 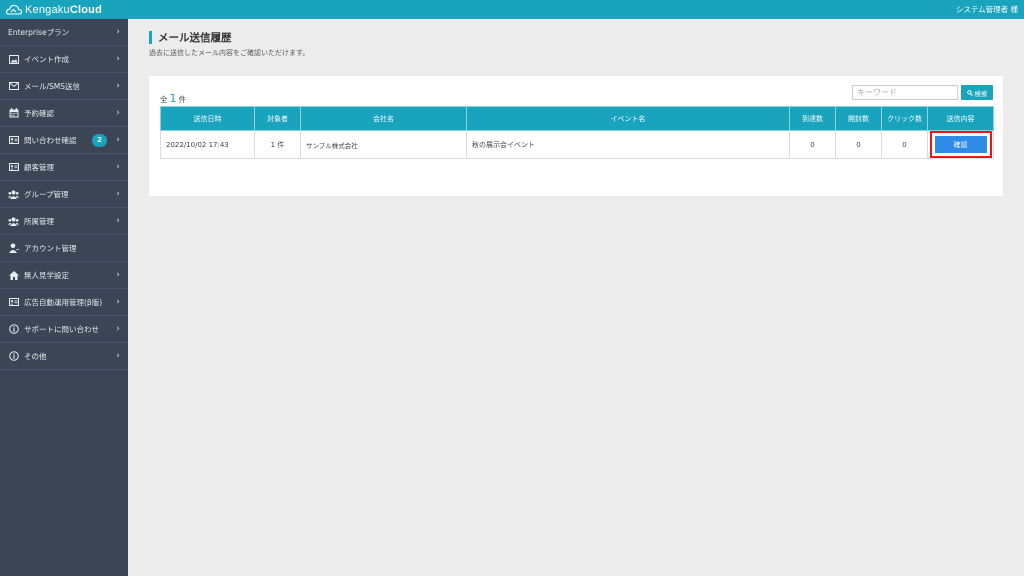 I want to click on search-button: 検索, so click(x=977, y=92).